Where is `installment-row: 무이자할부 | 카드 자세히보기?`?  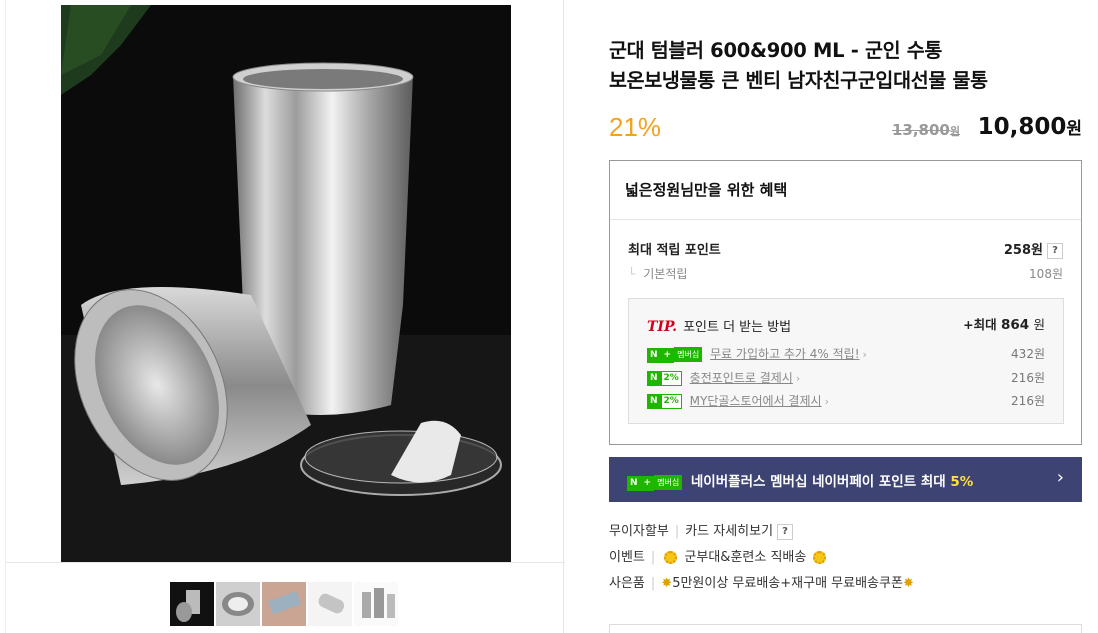
installment-row: 무이자할부 | 카드 자세히보기? is located at coordinates (701, 530).